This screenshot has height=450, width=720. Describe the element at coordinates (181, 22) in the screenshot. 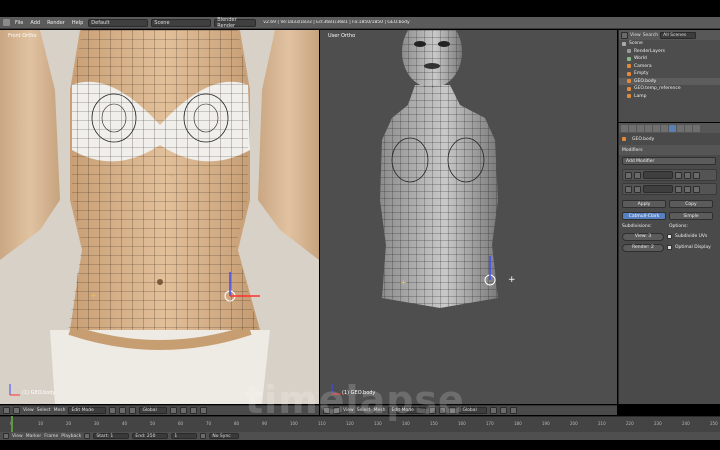

I see `scene-select: Scene` at that location.